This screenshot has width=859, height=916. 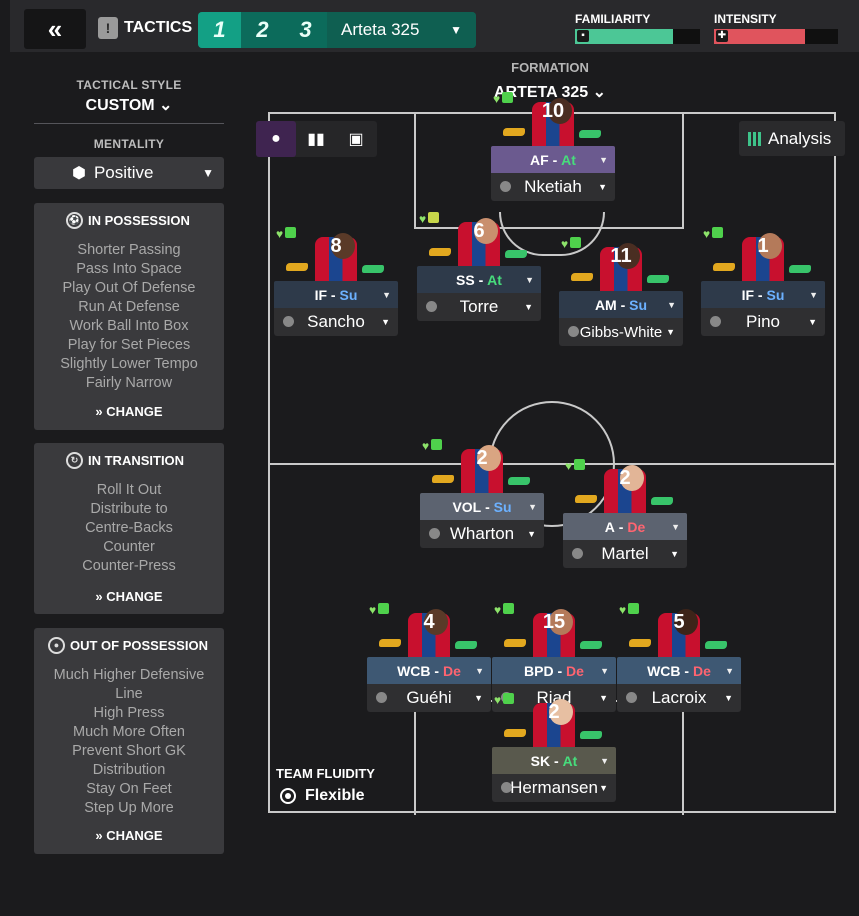 I want to click on player-role-dropdown: A - De ▼, so click(x=625, y=526).